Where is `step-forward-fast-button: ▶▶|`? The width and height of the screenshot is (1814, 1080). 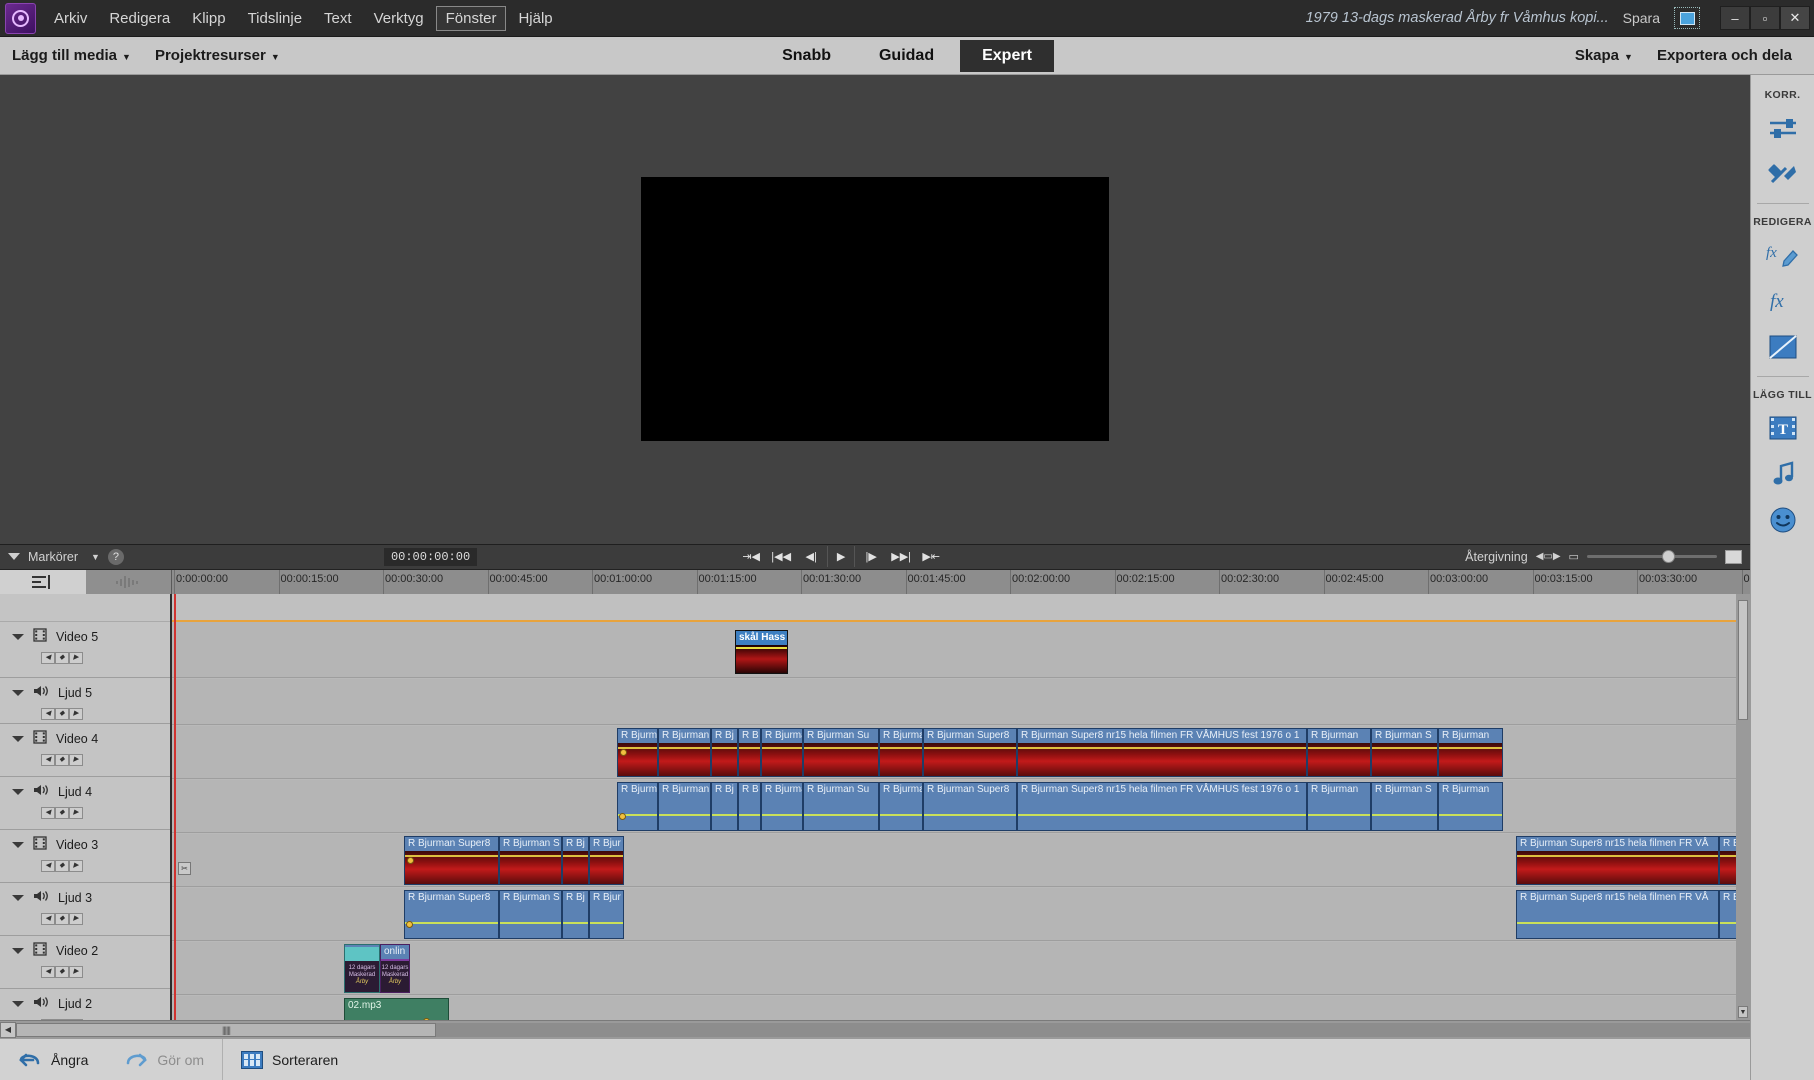 step-forward-fast-button: ▶▶| is located at coordinates (901, 556).